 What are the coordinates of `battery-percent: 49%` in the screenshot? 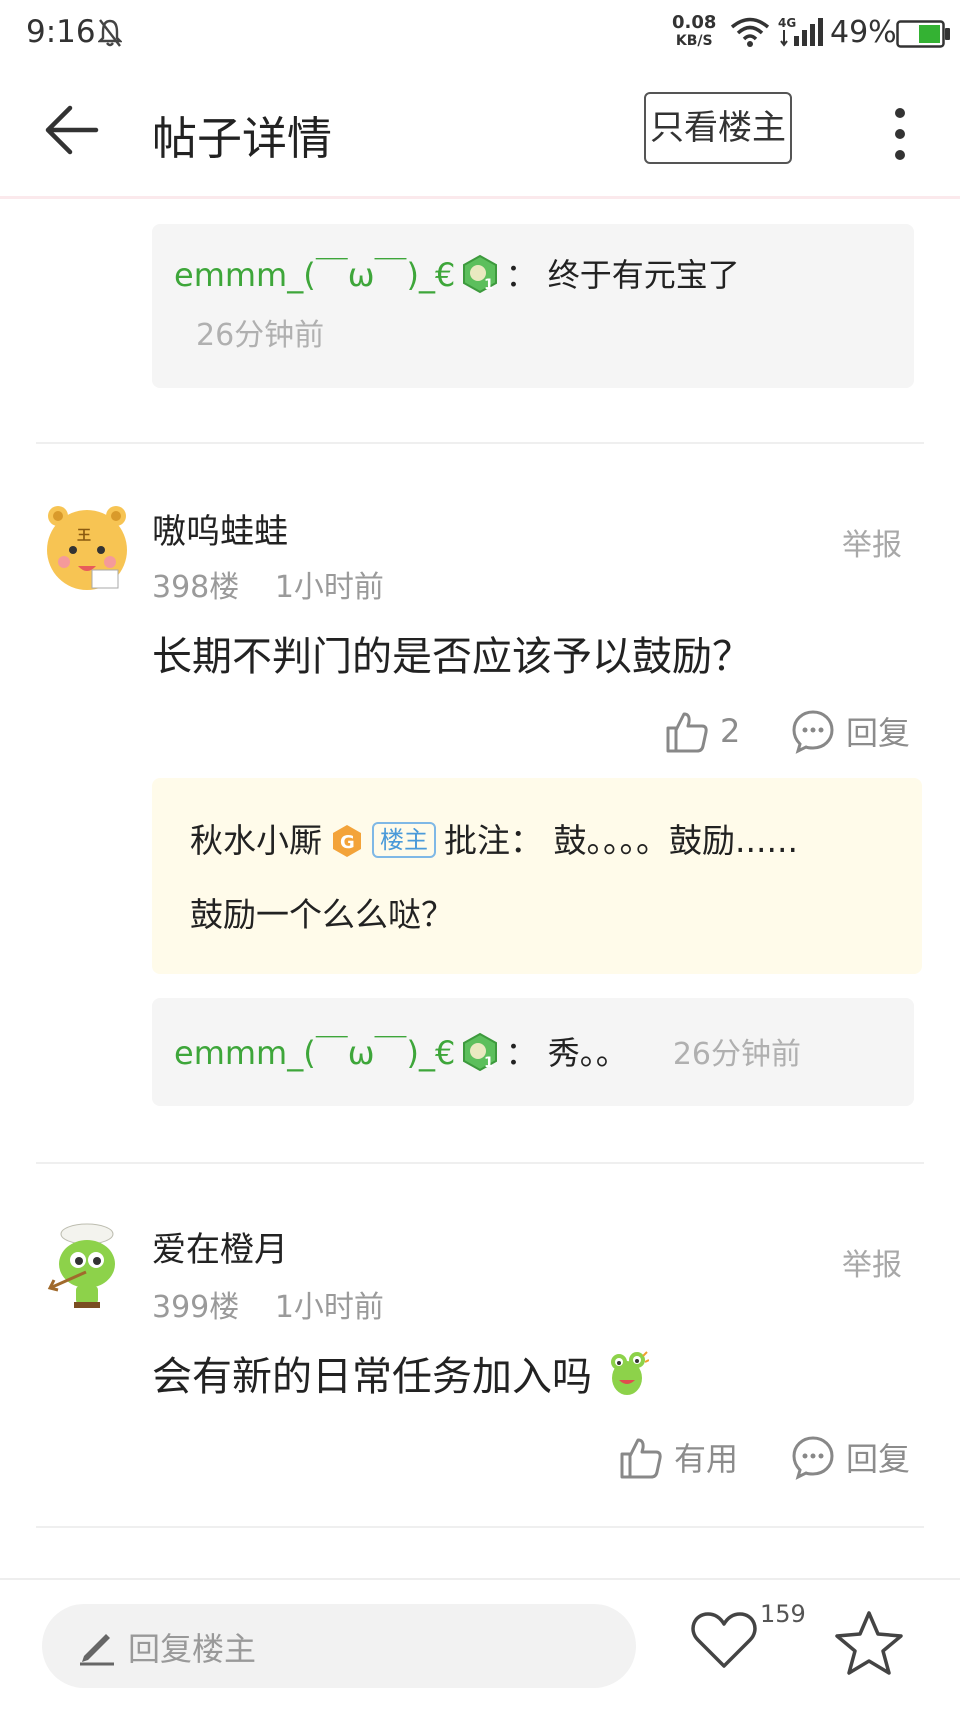 It's located at (863, 32).